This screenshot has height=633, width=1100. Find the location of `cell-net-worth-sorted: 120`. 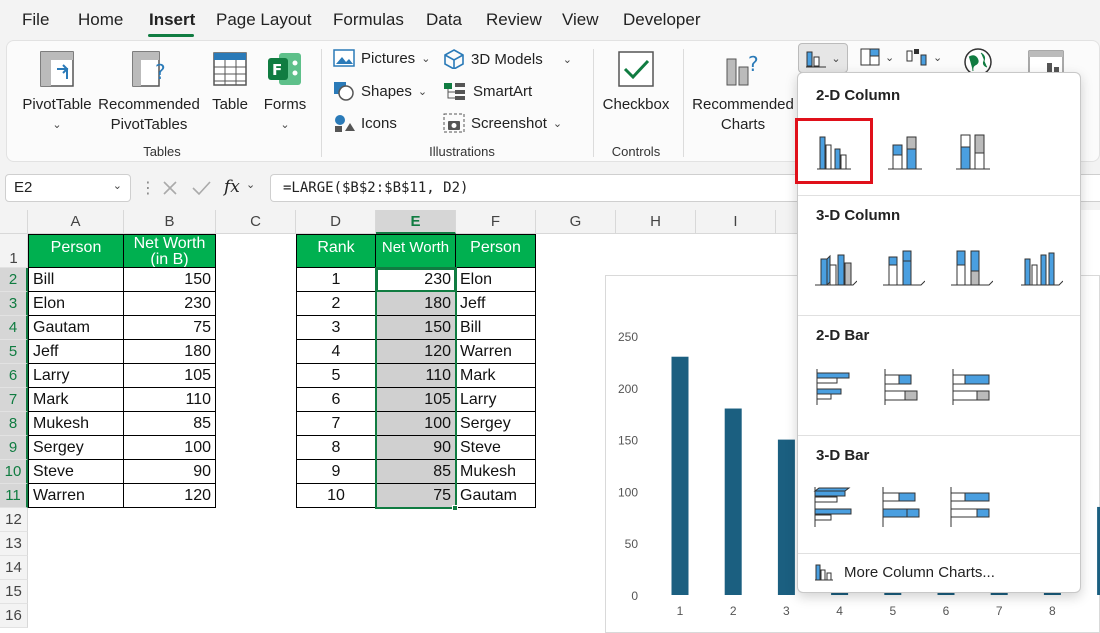

cell-net-worth-sorted: 120 is located at coordinates (416, 352).